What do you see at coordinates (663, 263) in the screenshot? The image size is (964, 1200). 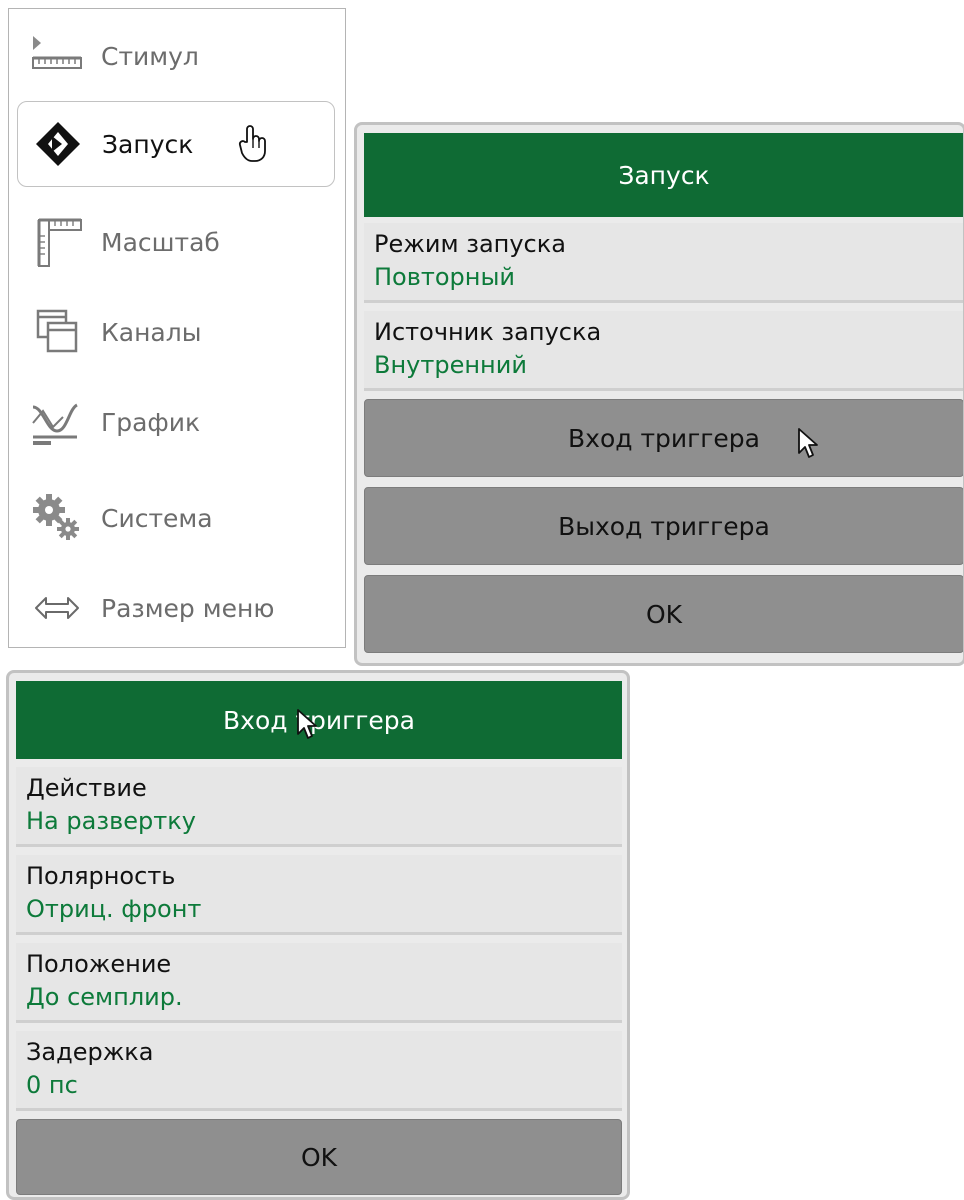 I see `trigger-mode-field: Режим запуска Повторный` at bounding box center [663, 263].